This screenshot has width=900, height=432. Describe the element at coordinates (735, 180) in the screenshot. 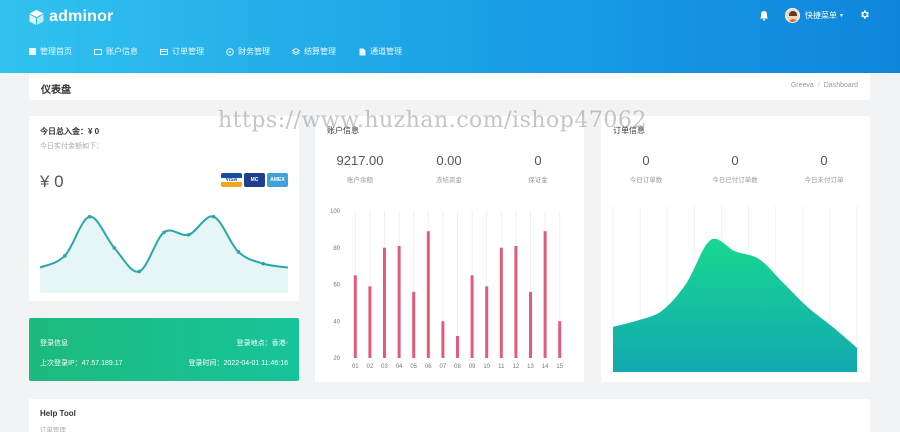

I see `stat-label: 今日已付订单数` at that location.